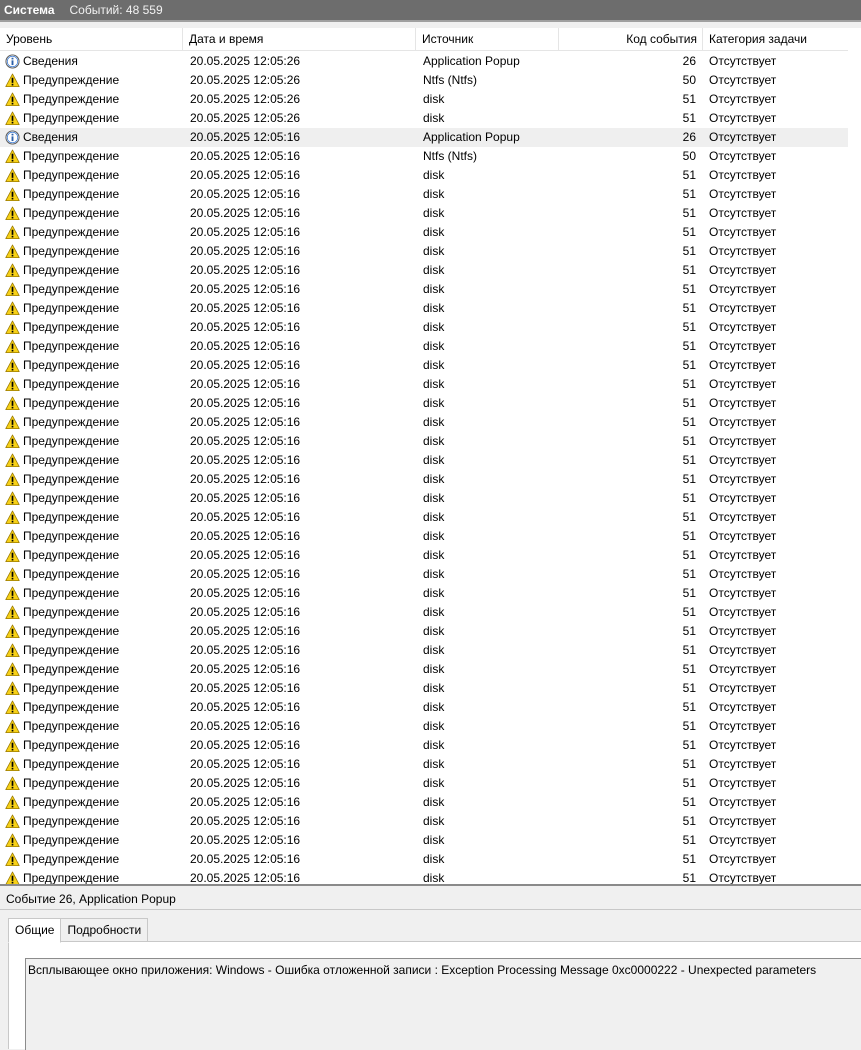 The height and width of the screenshot is (1050, 861). I want to click on column-header-date: Дата и время, so click(299, 39).